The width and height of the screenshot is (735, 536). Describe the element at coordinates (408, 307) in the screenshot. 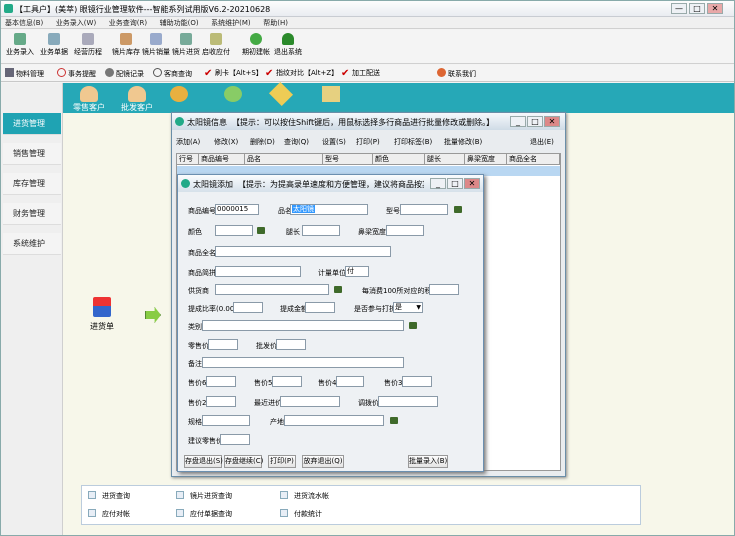

I see `discount-select: 是 ▼` at that location.